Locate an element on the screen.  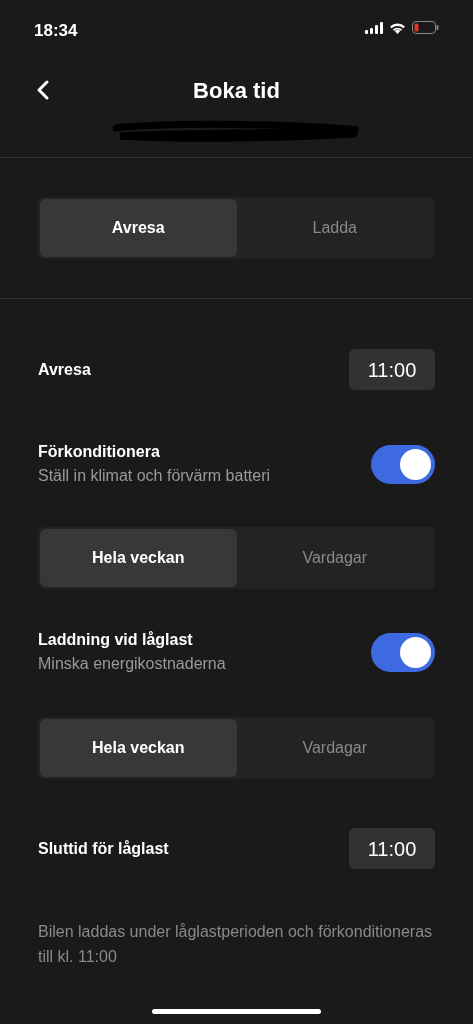
footnote-text: Bilen laddas under låglastperioden och förkonditioneras till kl. 11:00 is located at coordinates (236, 944).